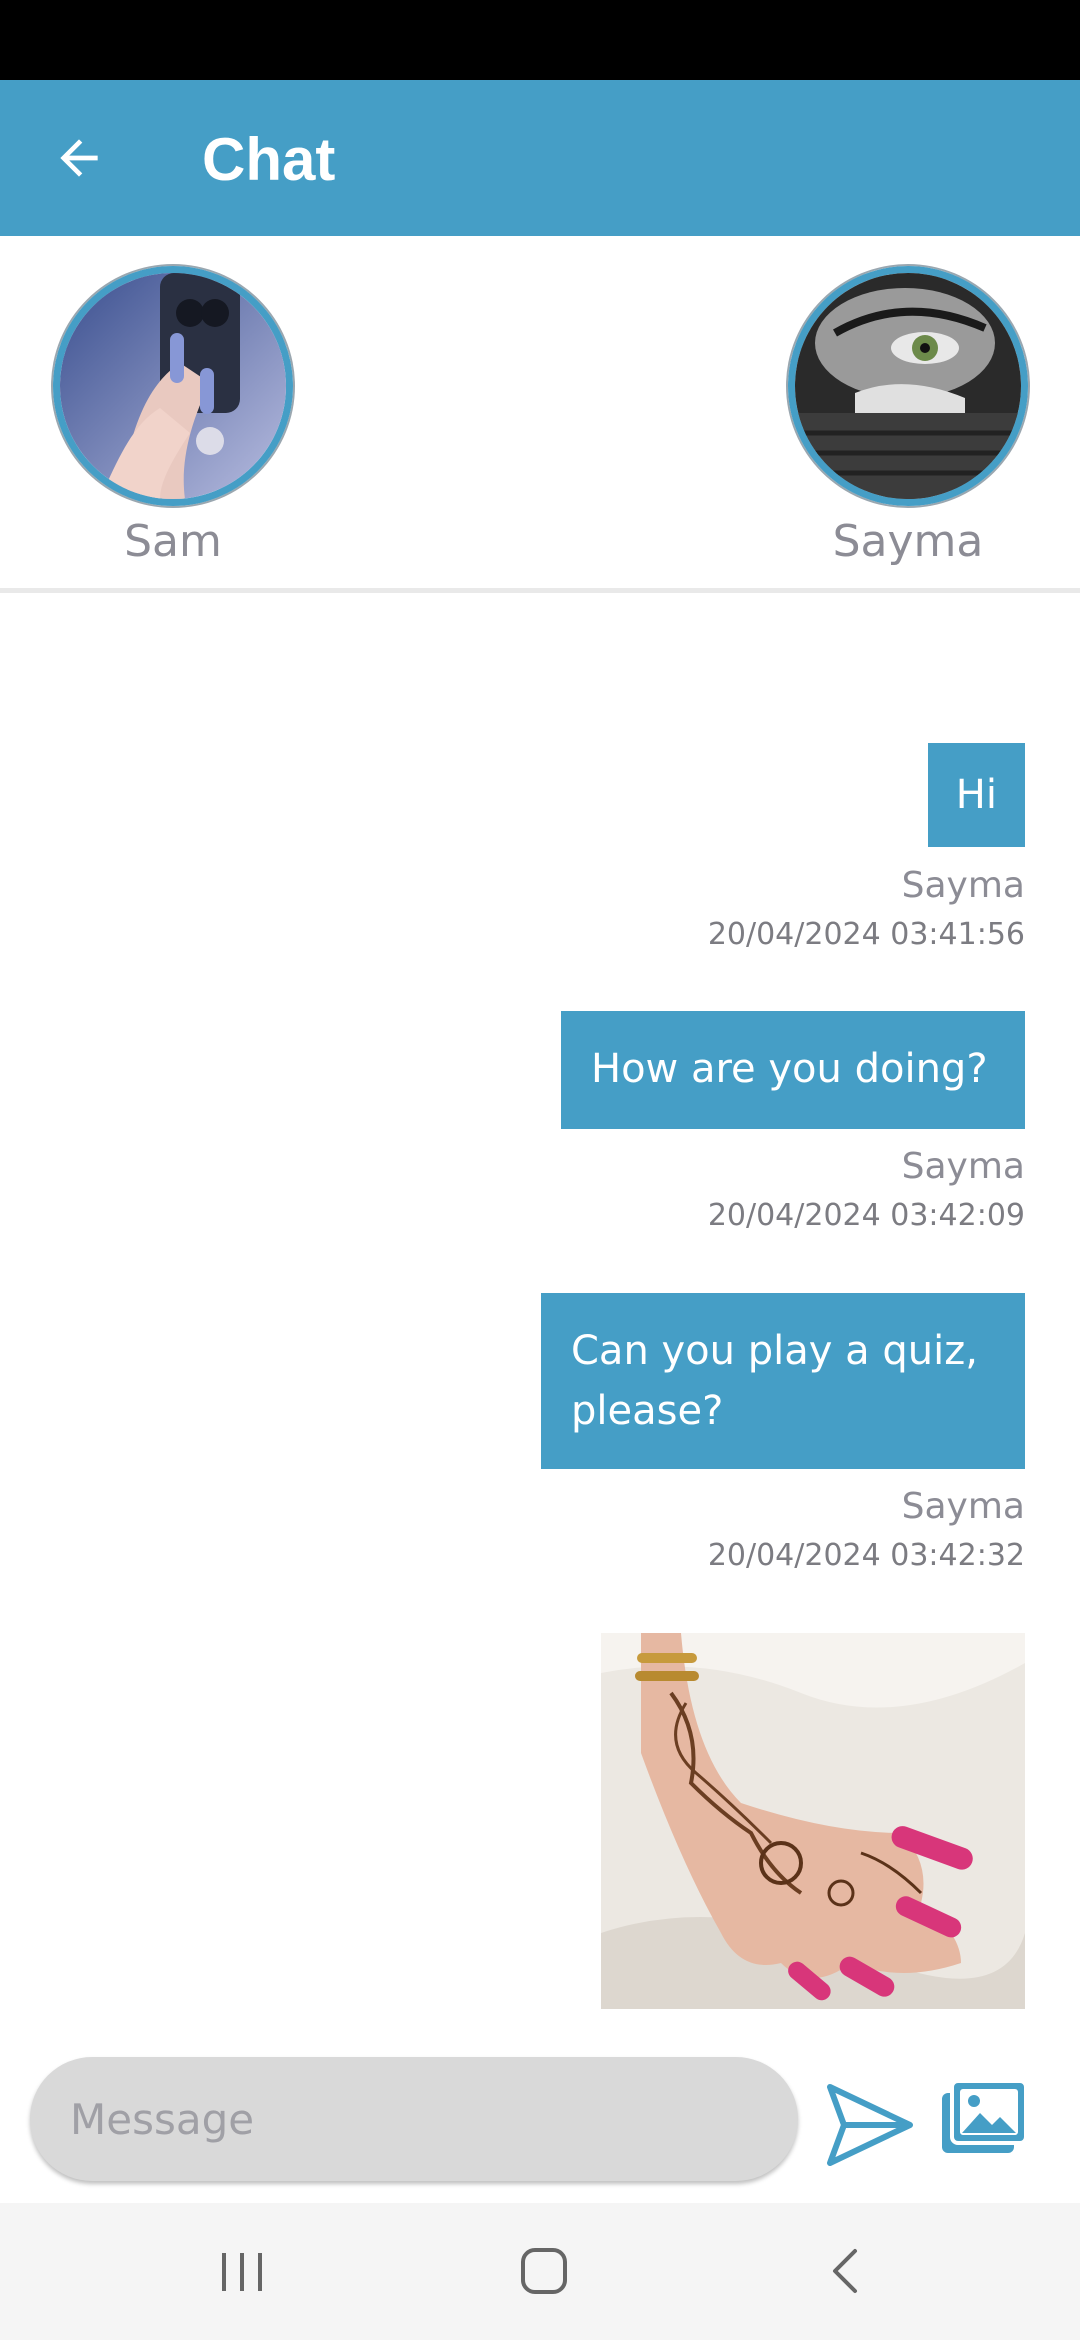 The height and width of the screenshot is (2340, 1080). What do you see at coordinates (813, 1821) in the screenshot?
I see `message-image` at bounding box center [813, 1821].